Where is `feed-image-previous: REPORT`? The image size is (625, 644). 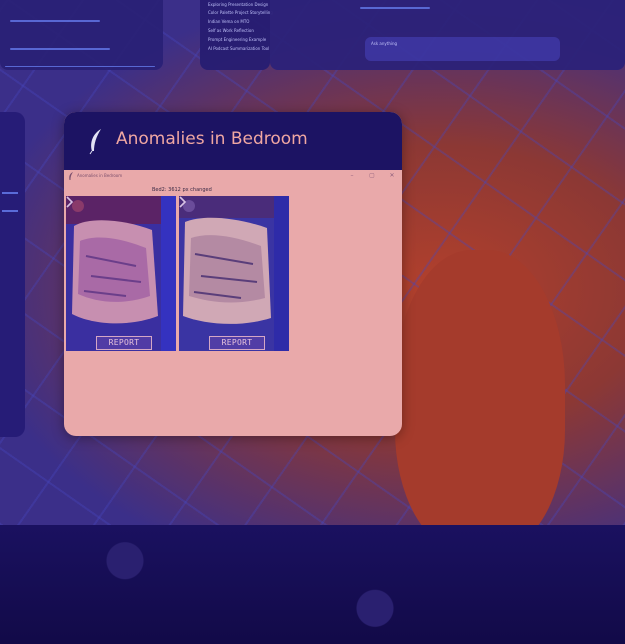 feed-image-previous: REPORT is located at coordinates (121, 273).